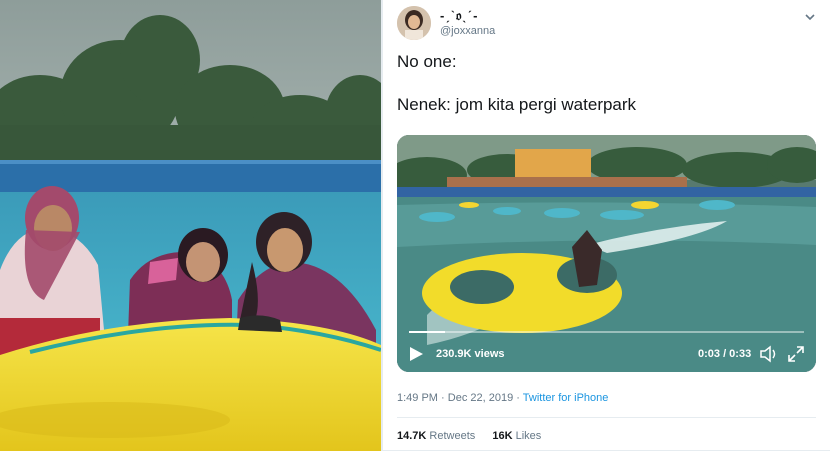  I want to click on likes-count: 16K, so click(502, 436).